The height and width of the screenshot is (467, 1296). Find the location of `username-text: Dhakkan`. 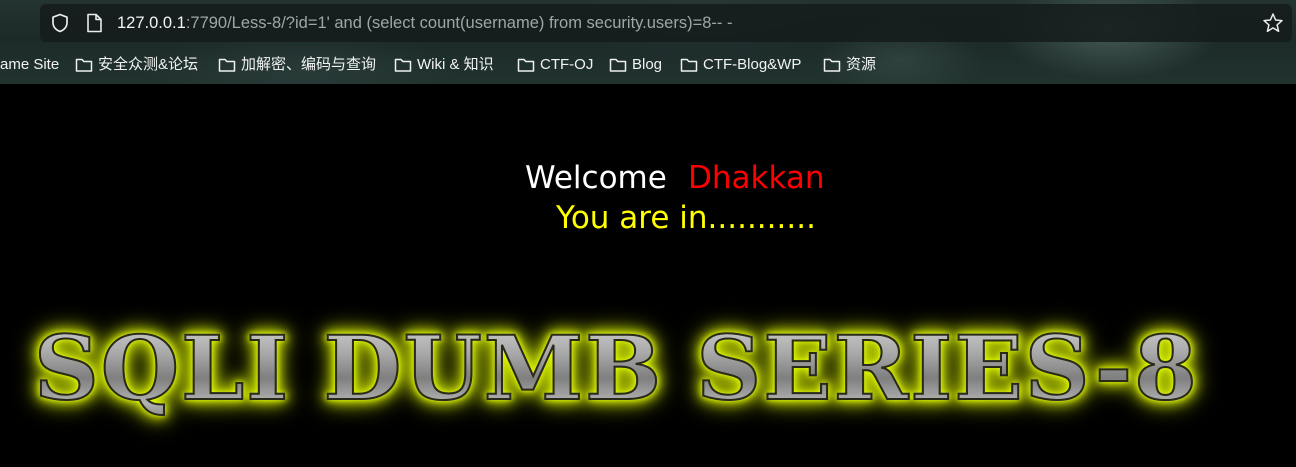

username-text: Dhakkan is located at coordinates (756, 178).